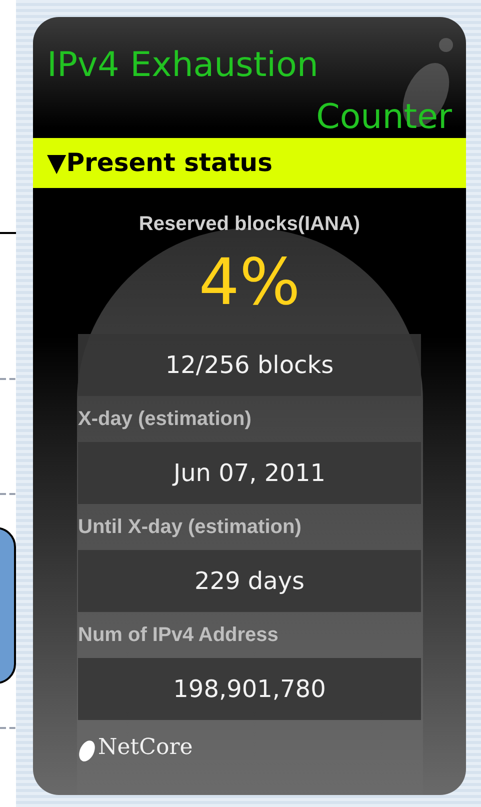 This screenshot has width=481, height=807. Describe the element at coordinates (249, 581) in the screenshot. I see `value-field: 229 days` at that location.